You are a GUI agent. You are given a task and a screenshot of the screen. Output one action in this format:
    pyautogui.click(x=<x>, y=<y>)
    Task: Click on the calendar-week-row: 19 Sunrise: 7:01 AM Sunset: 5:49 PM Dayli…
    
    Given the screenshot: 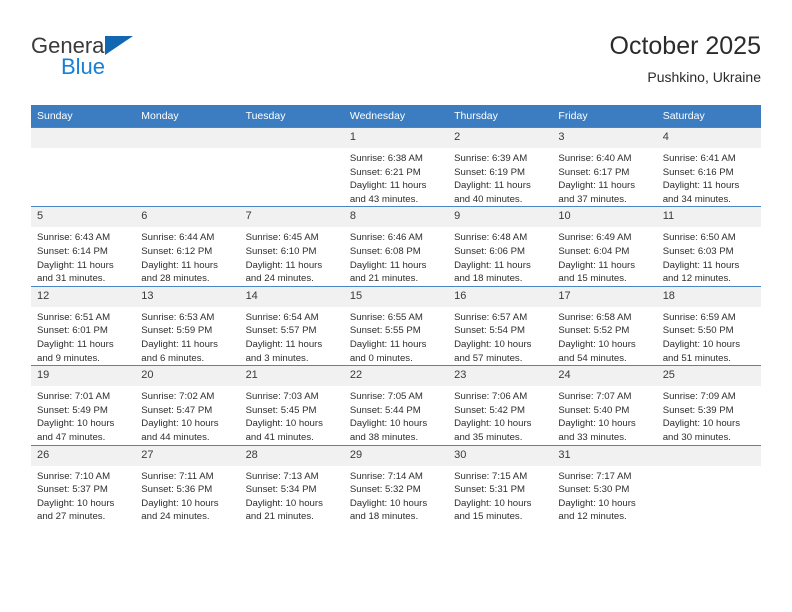 What is the action you would take?
    pyautogui.click(x=396, y=405)
    